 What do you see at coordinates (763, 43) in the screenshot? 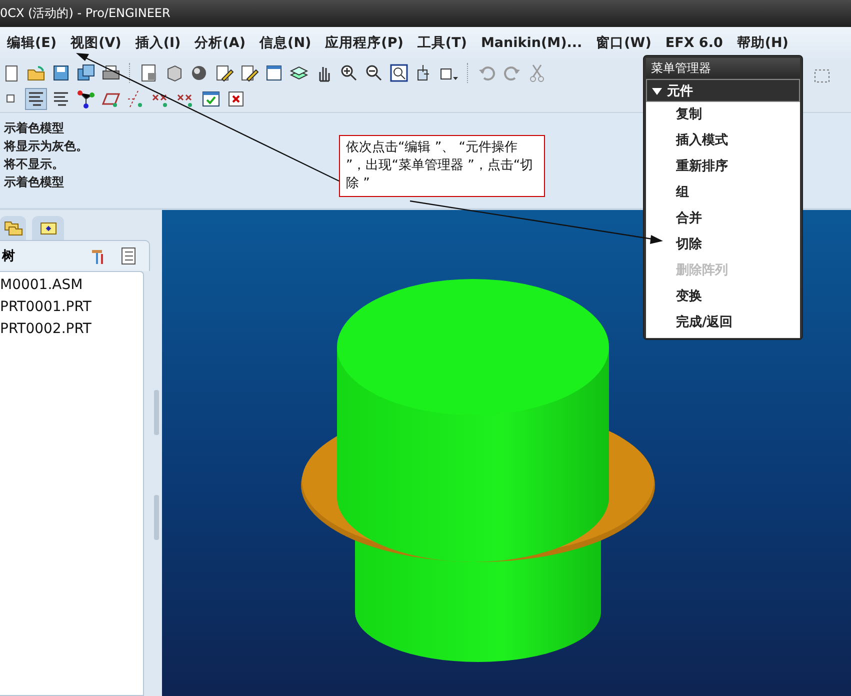
I see `menu-item: 帮助(H)` at bounding box center [763, 43].